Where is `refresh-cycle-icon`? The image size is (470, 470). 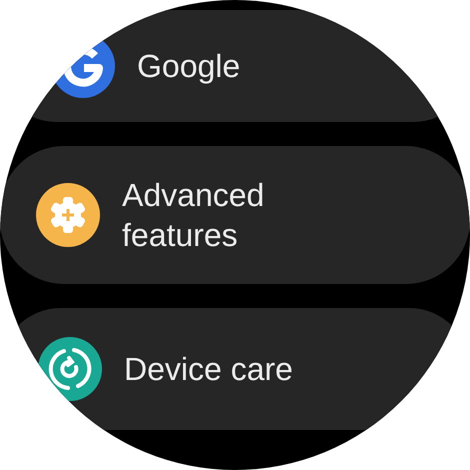
refresh-cycle-icon is located at coordinates (70, 369).